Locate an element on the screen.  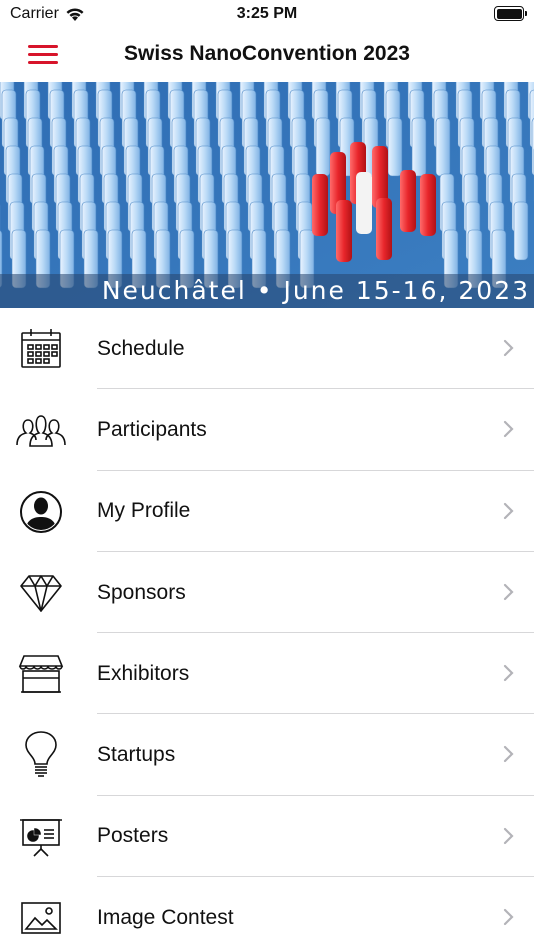
page-title: Swiss NanoConvention 2023 is located at coordinates (267, 53).